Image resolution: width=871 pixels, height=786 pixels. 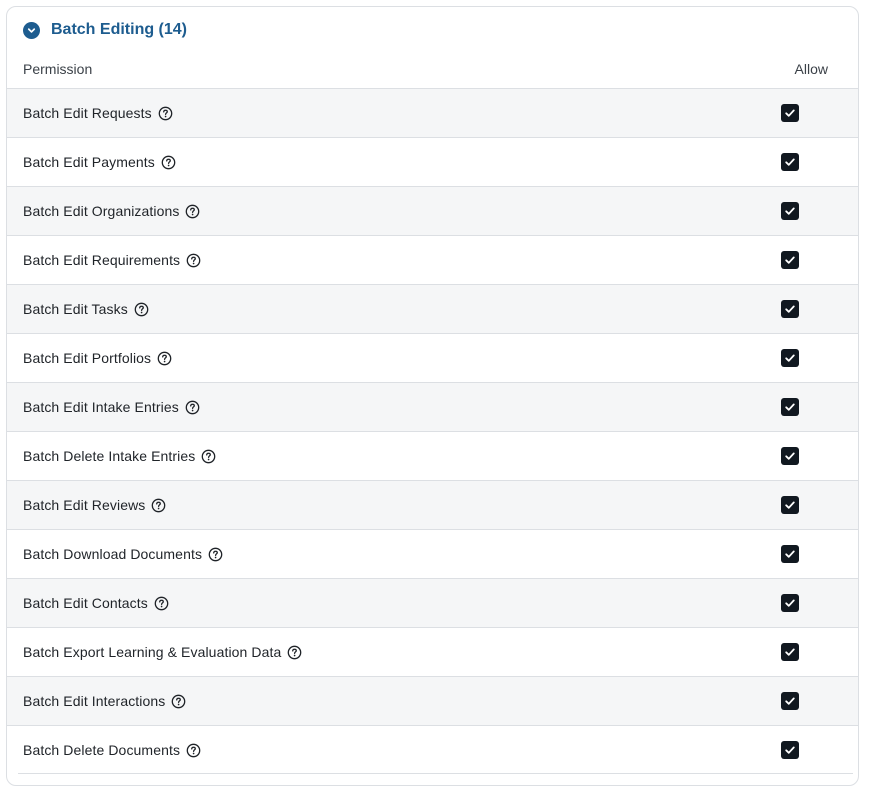 I want to click on row-label-group: Batch Delete Intake Entries, so click(x=119, y=456).